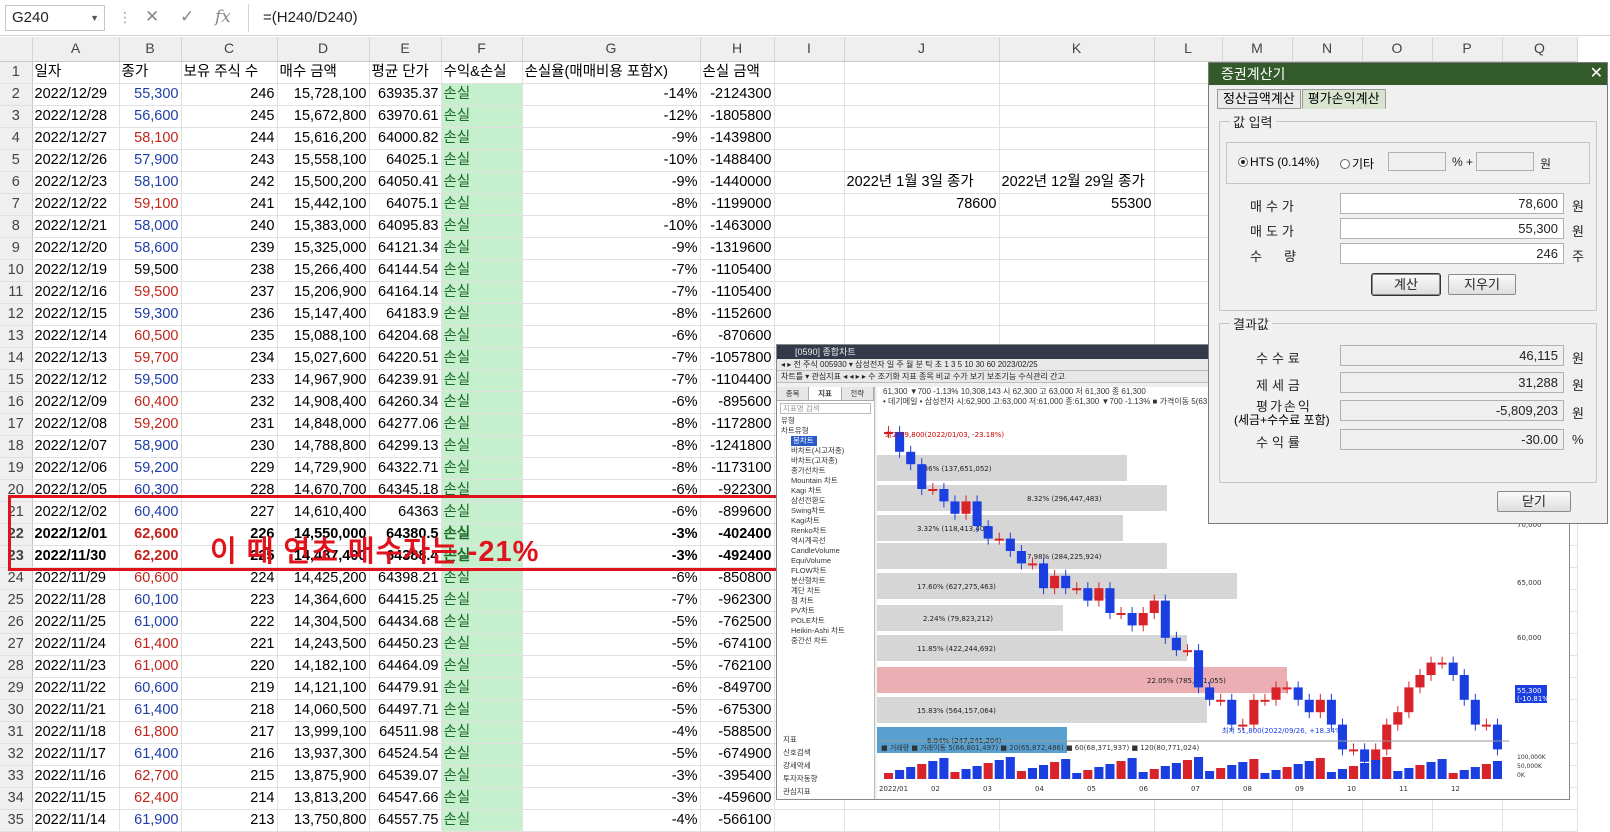  I want to click on avg-price-cell: 64075.1, so click(405, 204).